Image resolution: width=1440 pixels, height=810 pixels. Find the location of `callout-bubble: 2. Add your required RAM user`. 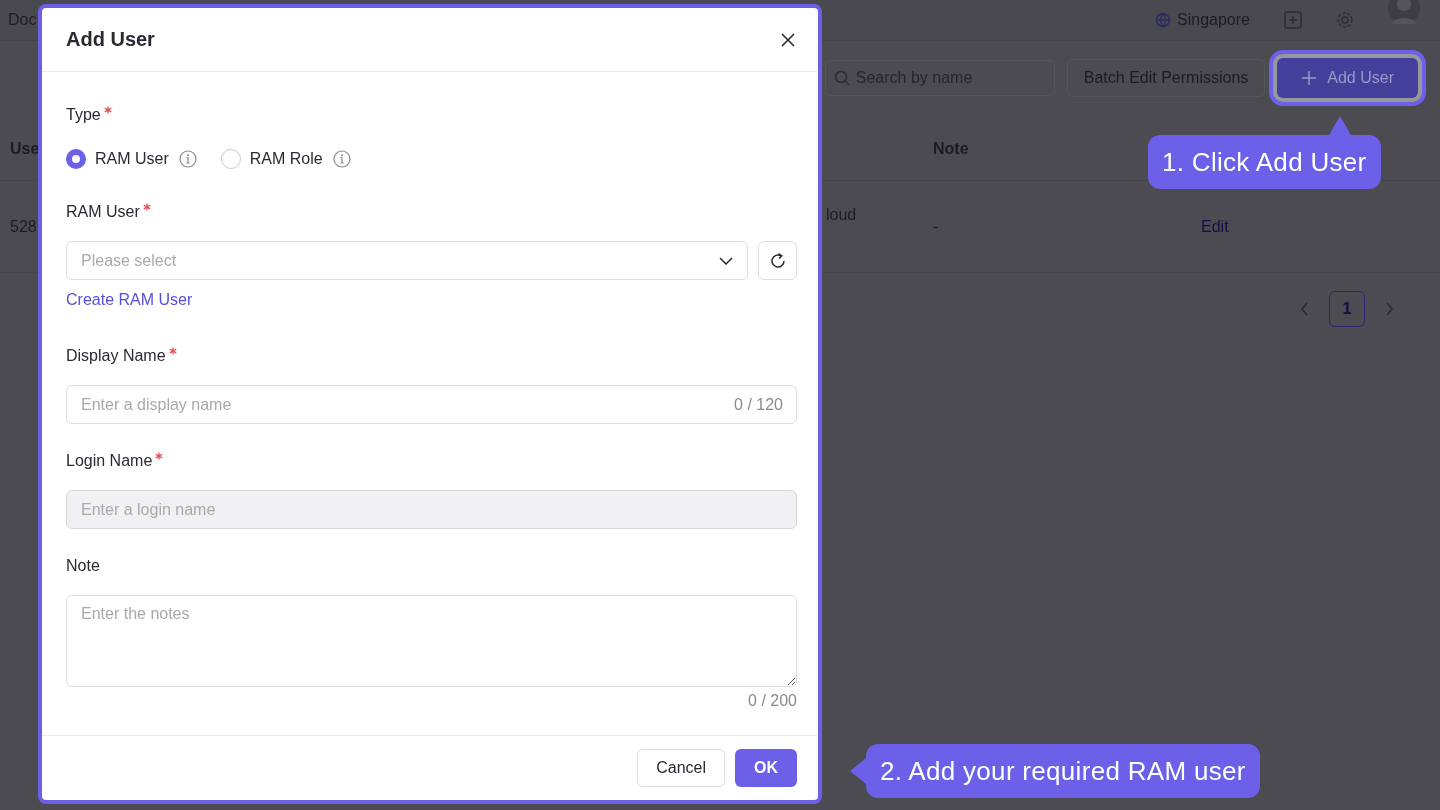

callout-bubble: 2. Add your required RAM user is located at coordinates (1063, 771).